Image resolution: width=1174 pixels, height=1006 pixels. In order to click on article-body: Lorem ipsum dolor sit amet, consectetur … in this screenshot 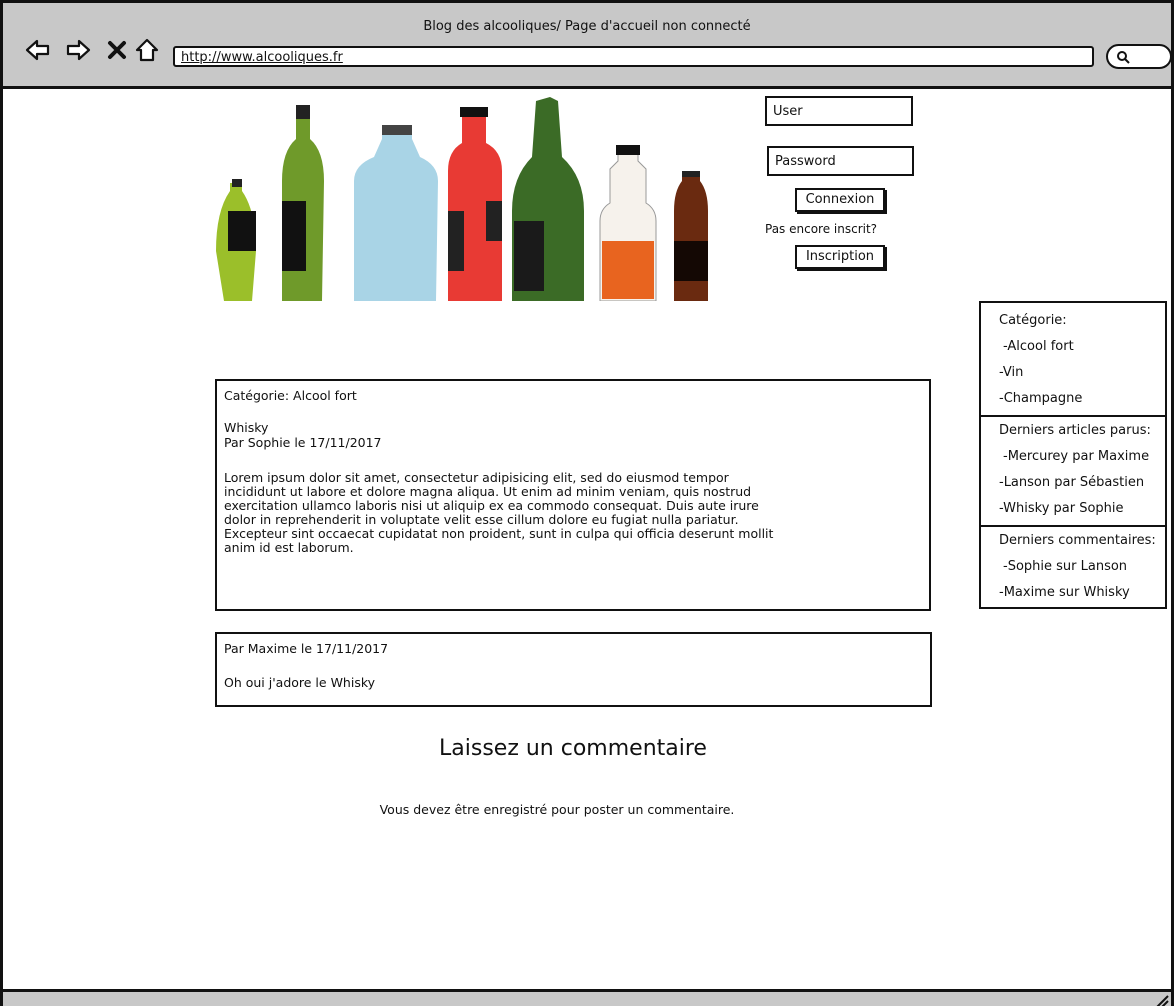, I will do `click(499, 512)`.